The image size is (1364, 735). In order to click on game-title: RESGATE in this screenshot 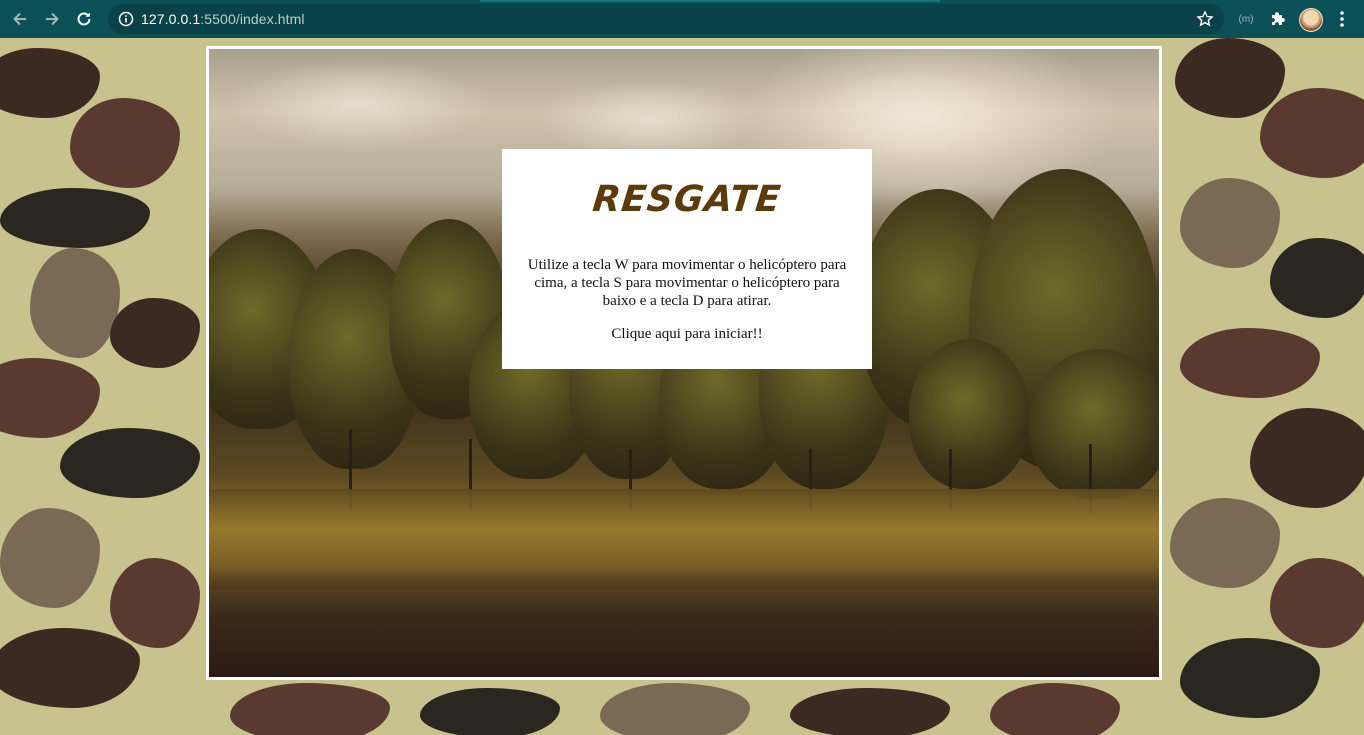, I will do `click(687, 199)`.